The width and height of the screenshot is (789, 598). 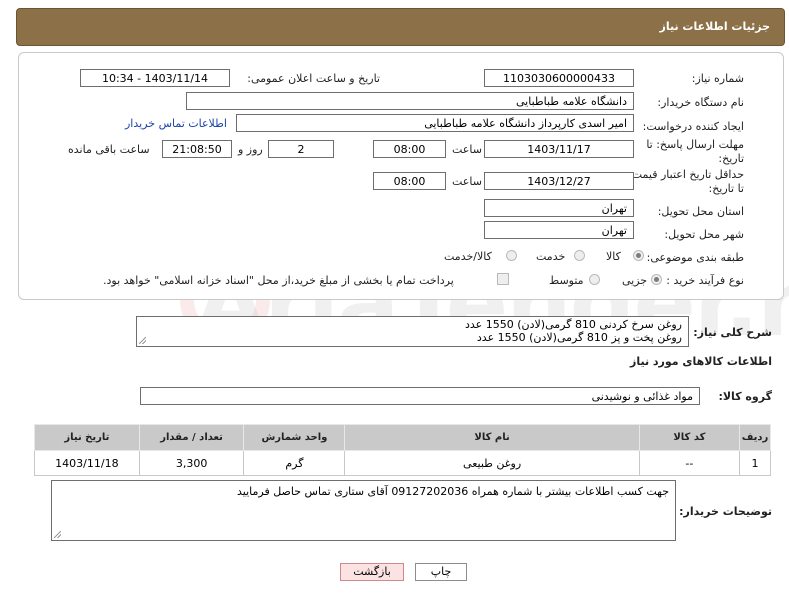 I want to click on purchase-minor-label: جزیی, so click(x=635, y=280).